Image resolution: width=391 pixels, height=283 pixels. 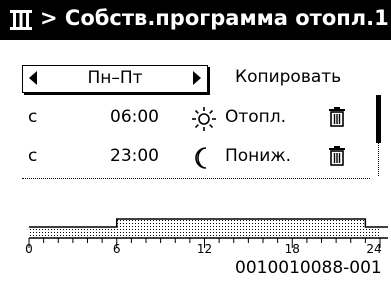 I want to click on divider, so click(x=196, y=178).